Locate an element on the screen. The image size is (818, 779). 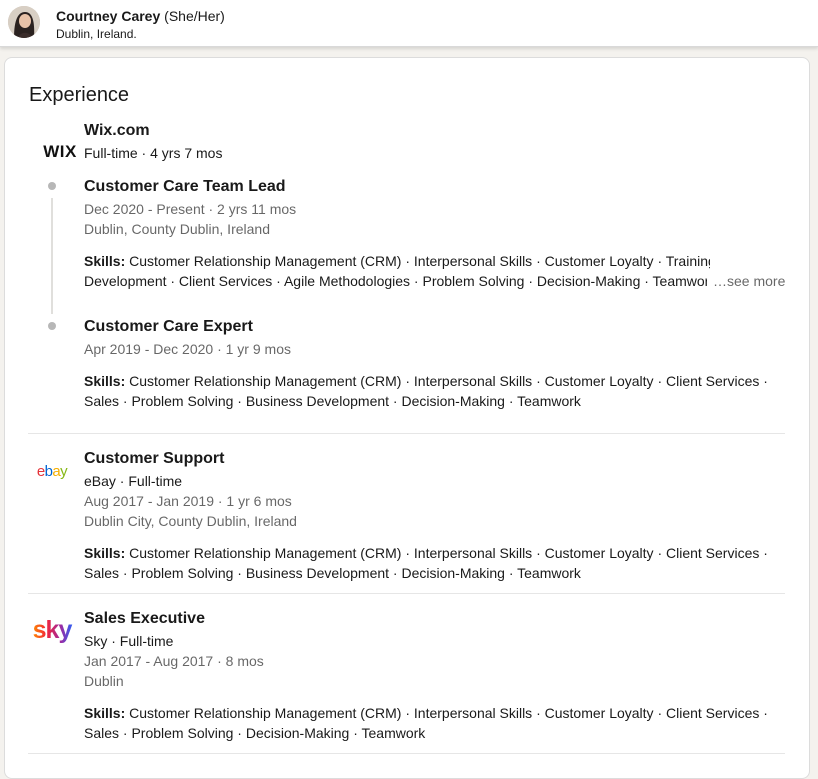
role-title: Customer Support is located at coordinates (154, 459).